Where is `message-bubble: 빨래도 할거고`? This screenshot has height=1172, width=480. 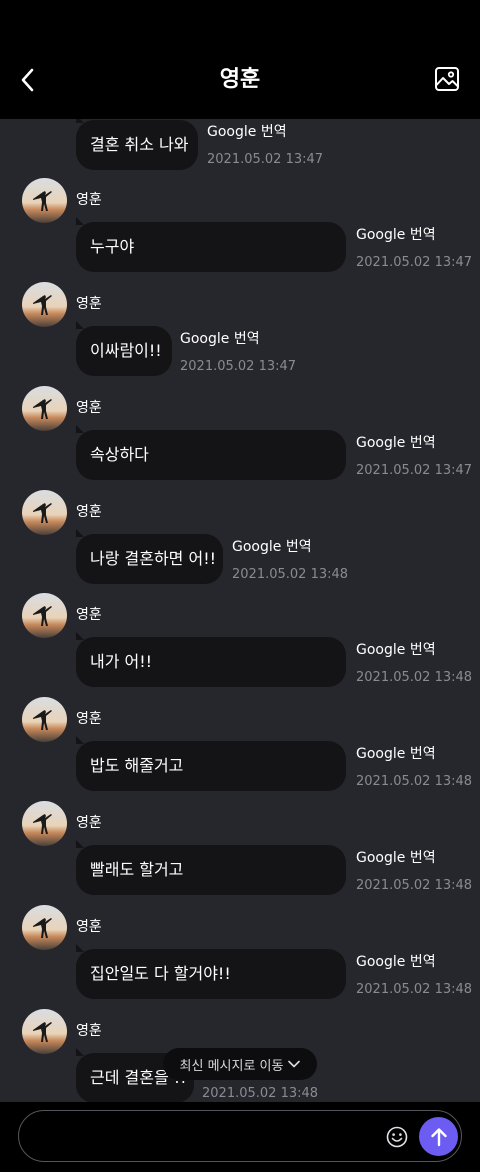
message-bubble: 빨래도 할거고 is located at coordinates (211, 867).